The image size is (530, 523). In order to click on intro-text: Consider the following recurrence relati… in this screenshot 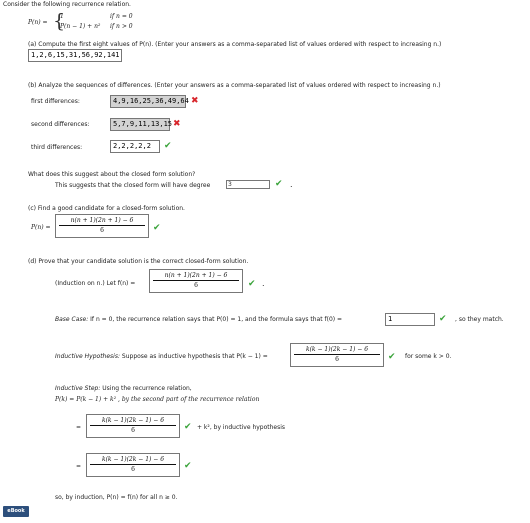, I will do `click(67, 4)`.